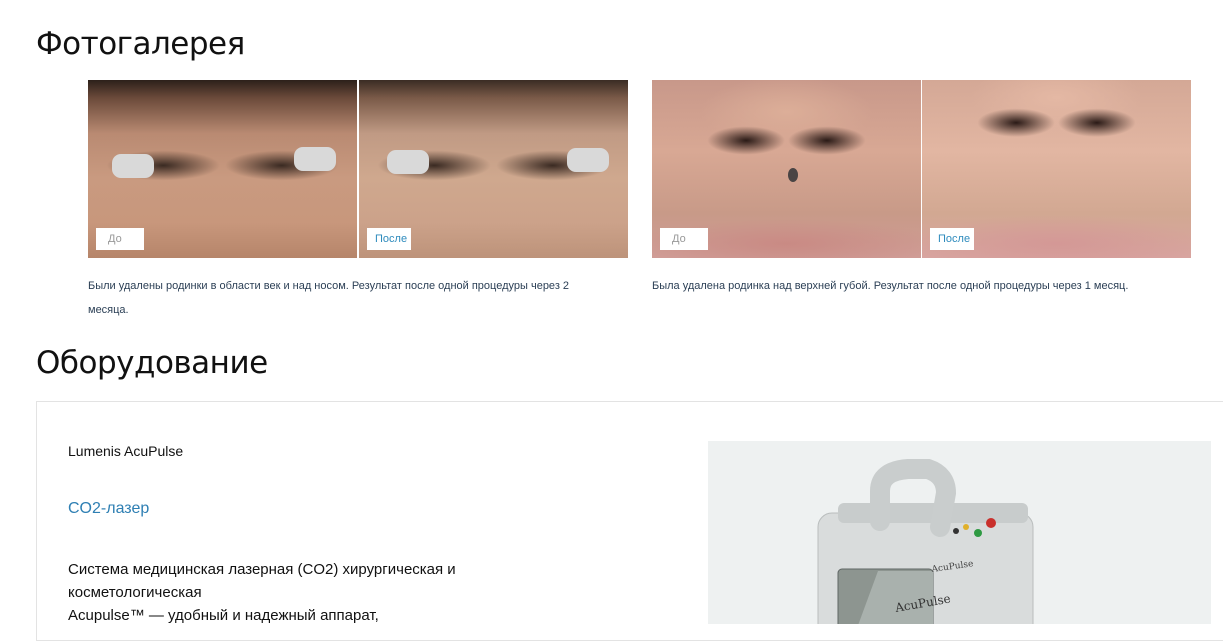  I want to click on gallery-1-before-photo: До, so click(222, 169).